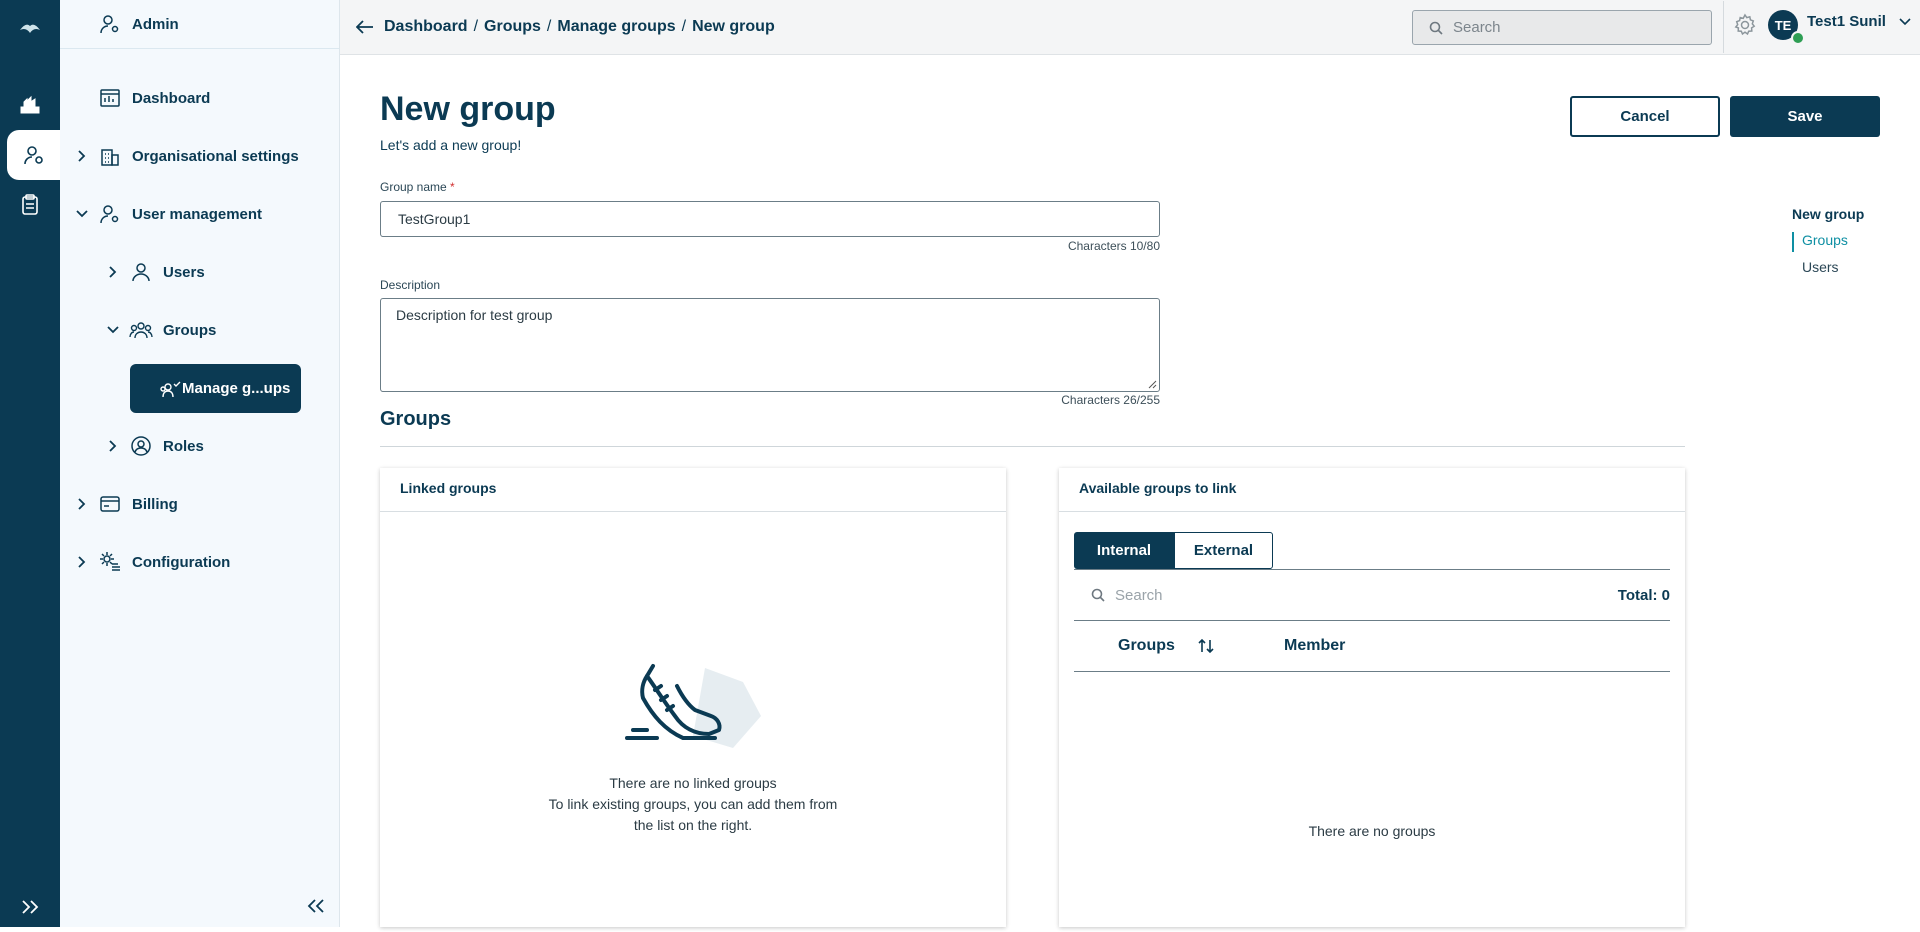  What do you see at coordinates (1645, 116) in the screenshot?
I see `cancel-button: Cancel` at bounding box center [1645, 116].